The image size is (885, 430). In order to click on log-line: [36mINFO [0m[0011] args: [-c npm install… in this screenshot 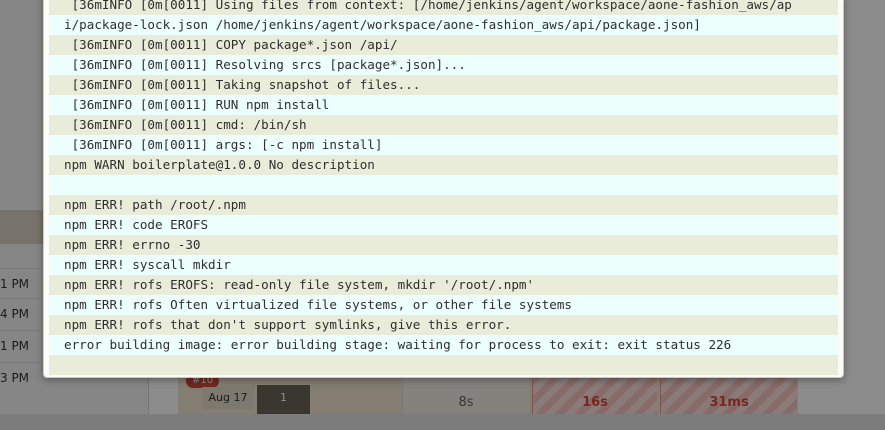, I will do `click(443, 145)`.